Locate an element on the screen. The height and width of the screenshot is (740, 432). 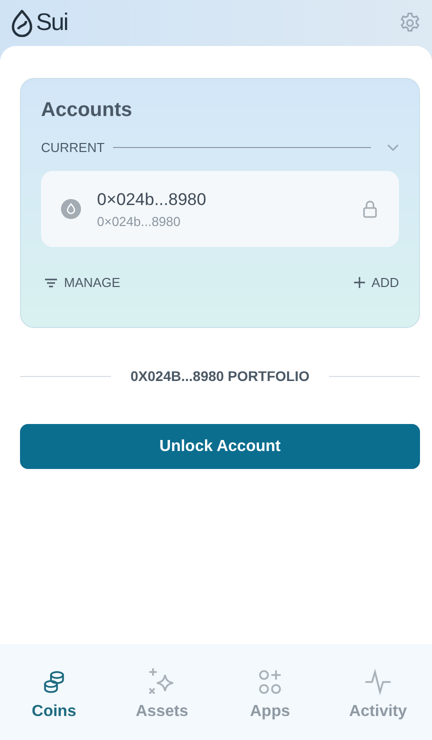
add-button: ADD is located at coordinates (376, 282).